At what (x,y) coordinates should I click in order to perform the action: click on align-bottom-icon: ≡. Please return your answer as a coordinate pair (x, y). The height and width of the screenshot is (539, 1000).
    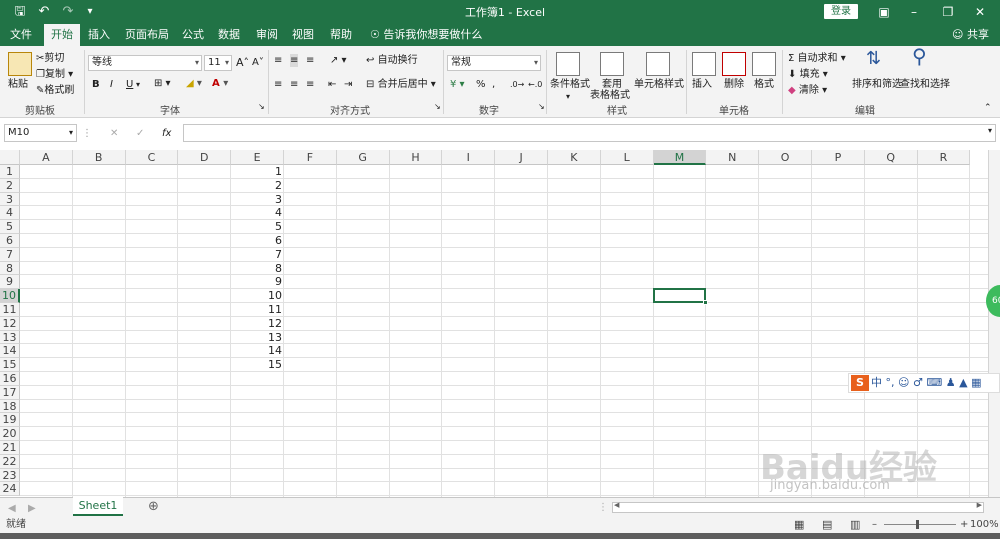
    Looking at the image, I should click on (310, 60).